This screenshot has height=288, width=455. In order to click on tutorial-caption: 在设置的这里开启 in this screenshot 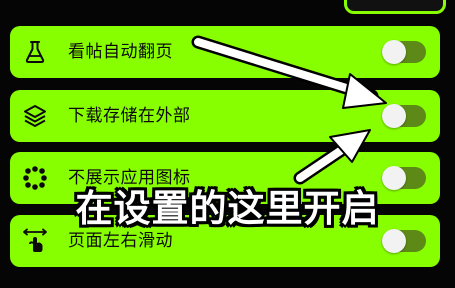, I will do `click(227, 208)`.